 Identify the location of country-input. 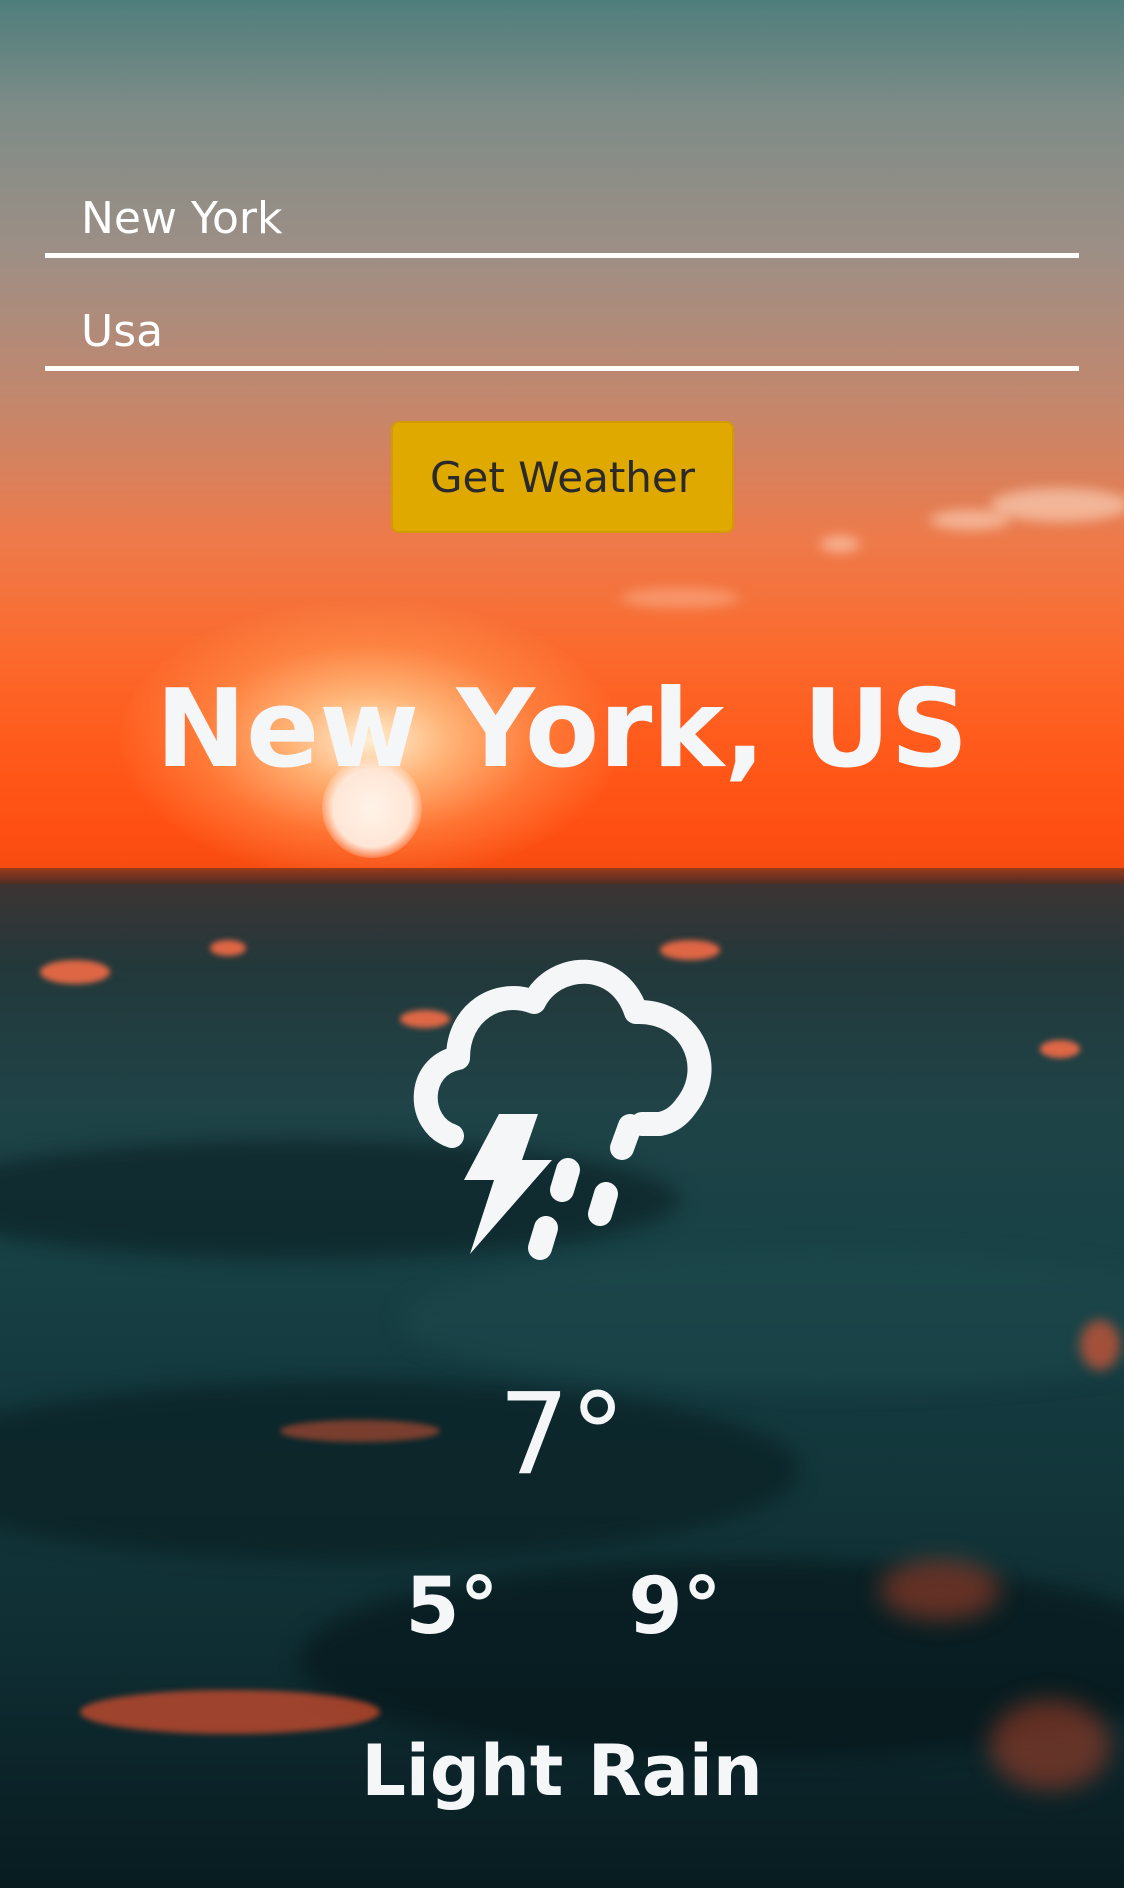
(562, 334).